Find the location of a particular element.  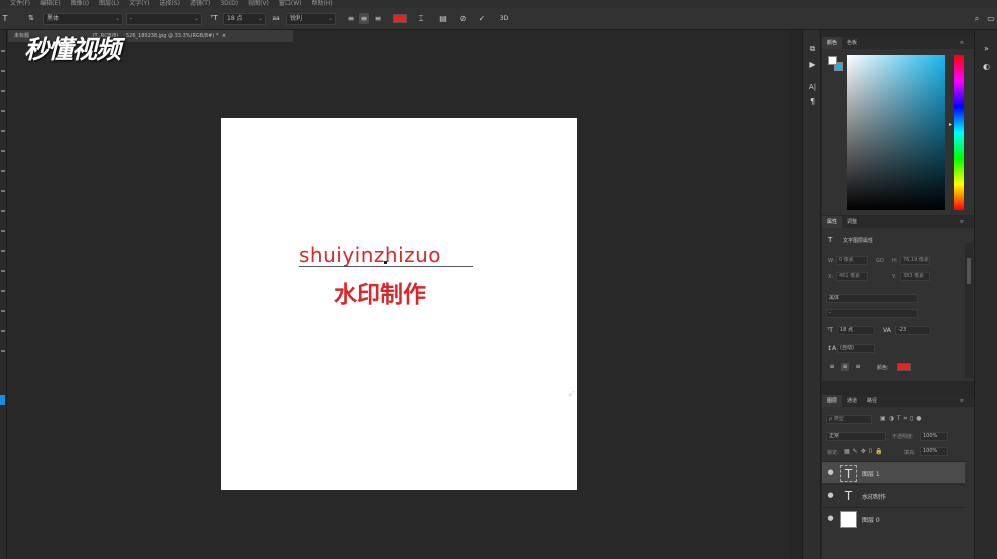

x-field: 461 像素 is located at coordinates (852, 276).